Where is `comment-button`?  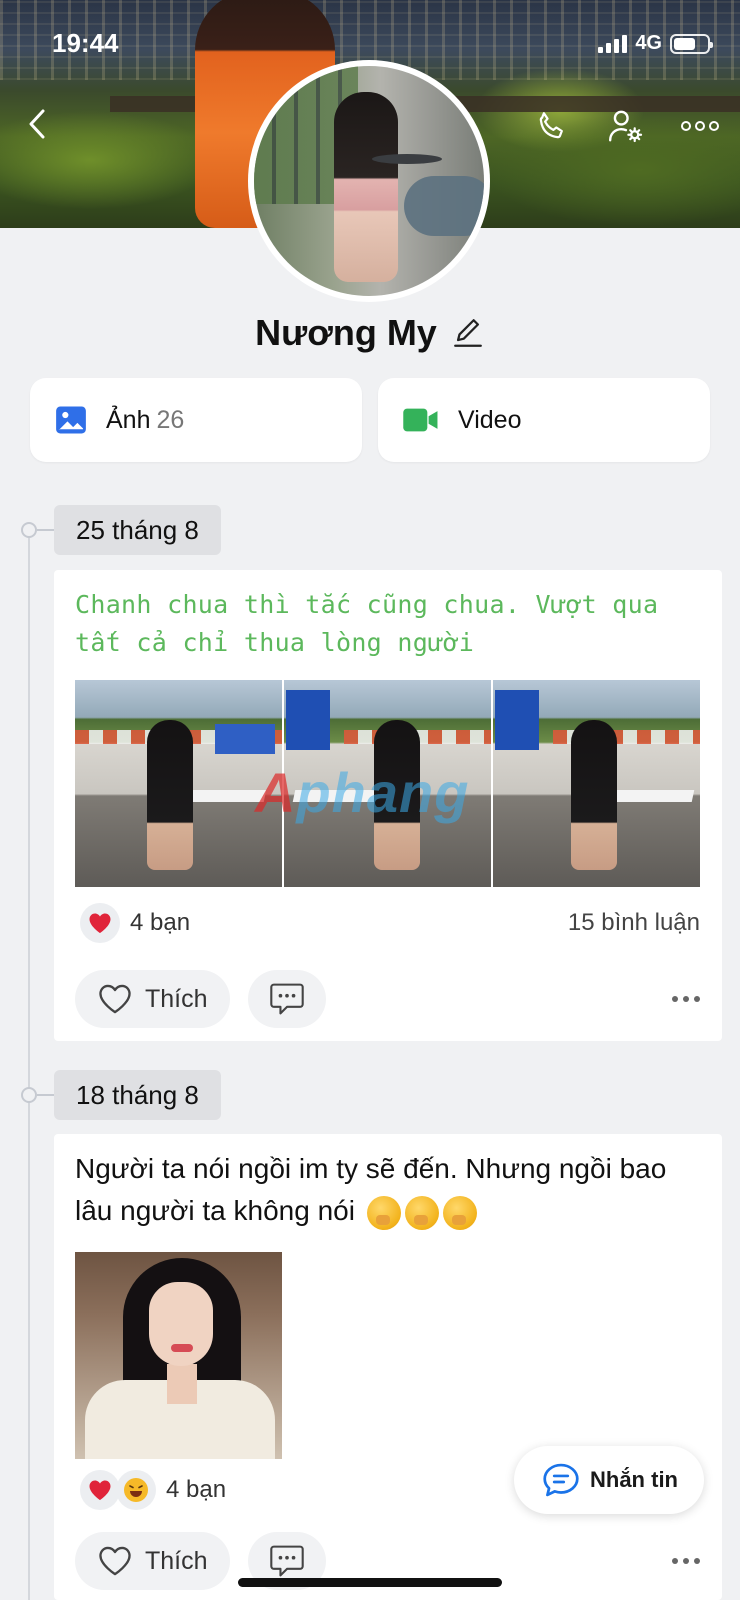
comment-button is located at coordinates (286, 999).